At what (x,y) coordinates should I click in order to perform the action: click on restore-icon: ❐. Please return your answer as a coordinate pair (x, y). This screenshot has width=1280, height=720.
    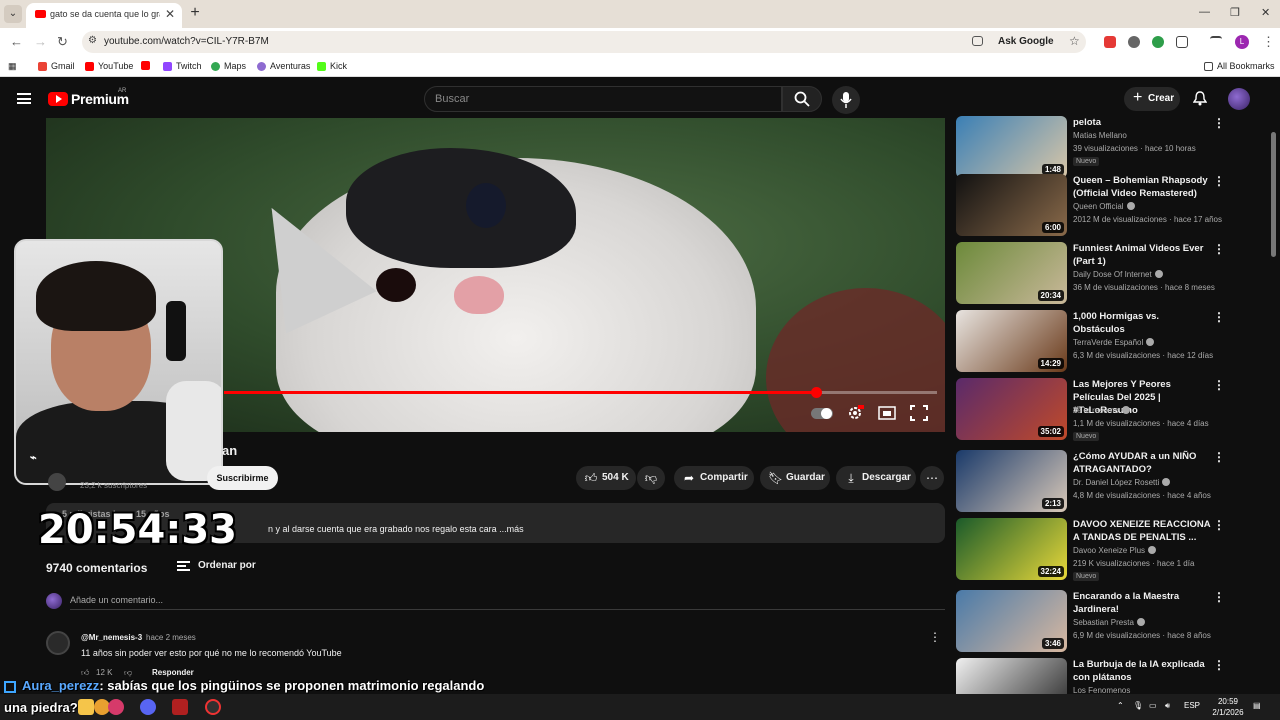
    Looking at the image, I should click on (1235, 12).